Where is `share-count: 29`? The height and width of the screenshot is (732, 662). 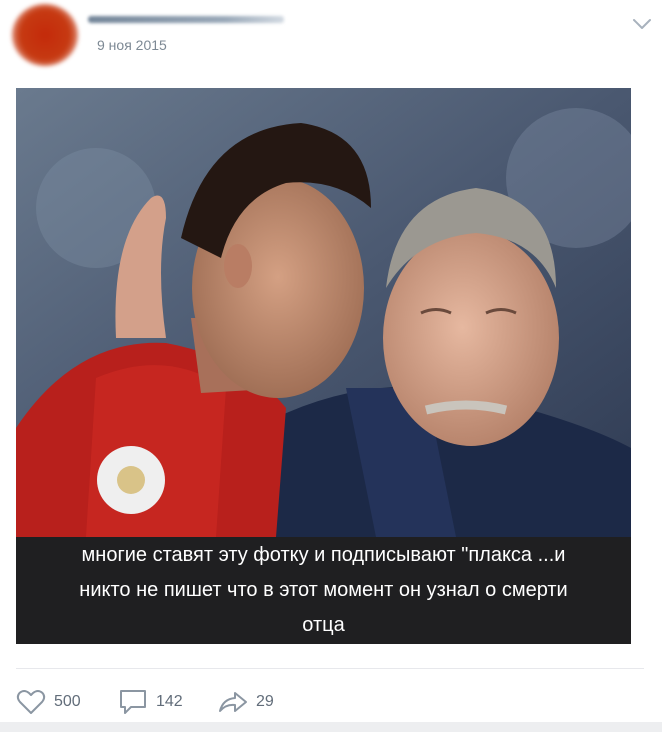 share-count: 29 is located at coordinates (265, 701).